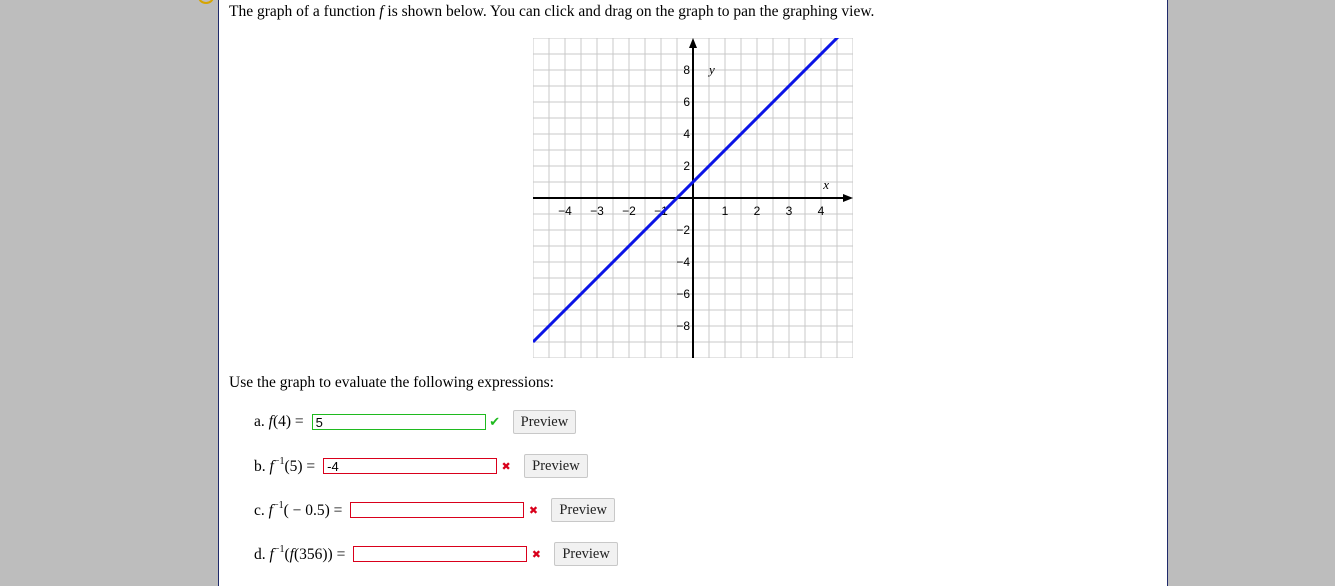  I want to click on question-d-letter: d., so click(260, 554).